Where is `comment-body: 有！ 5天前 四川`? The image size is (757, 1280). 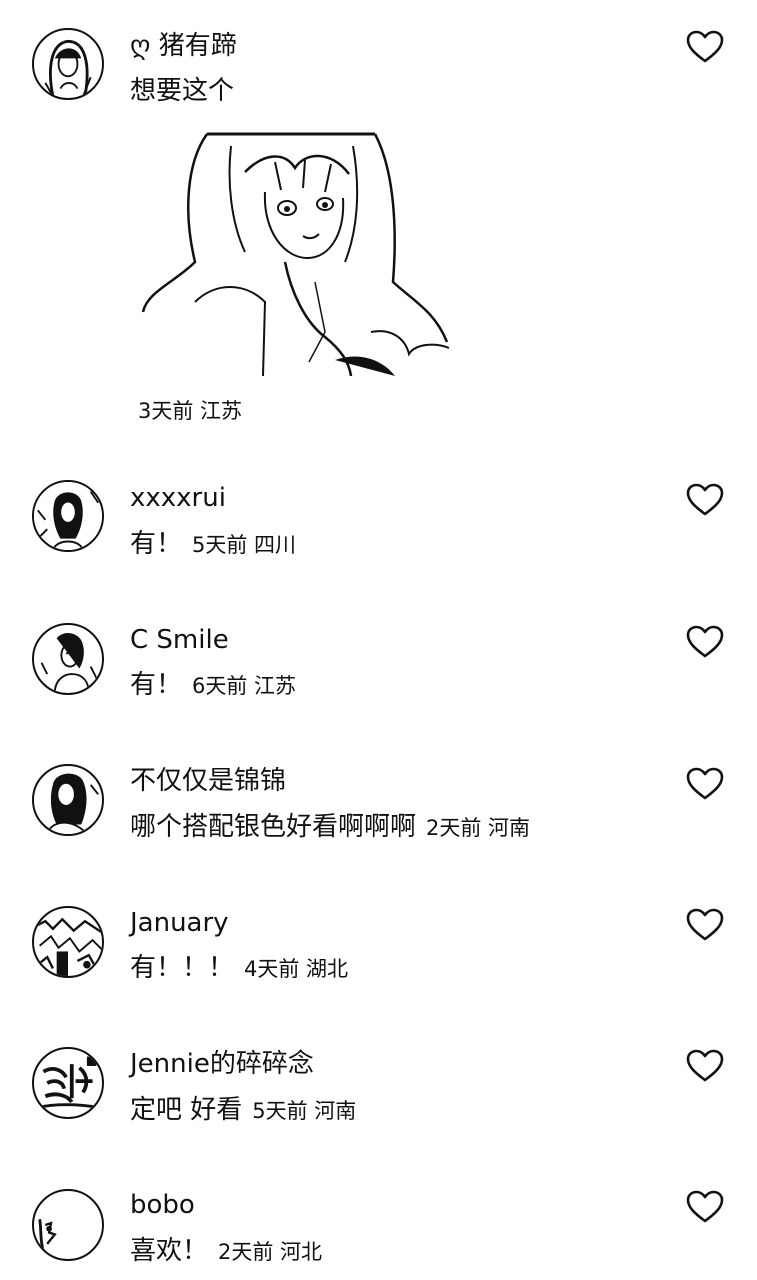 comment-body: 有！ 5天前 四川 is located at coordinates (213, 545).